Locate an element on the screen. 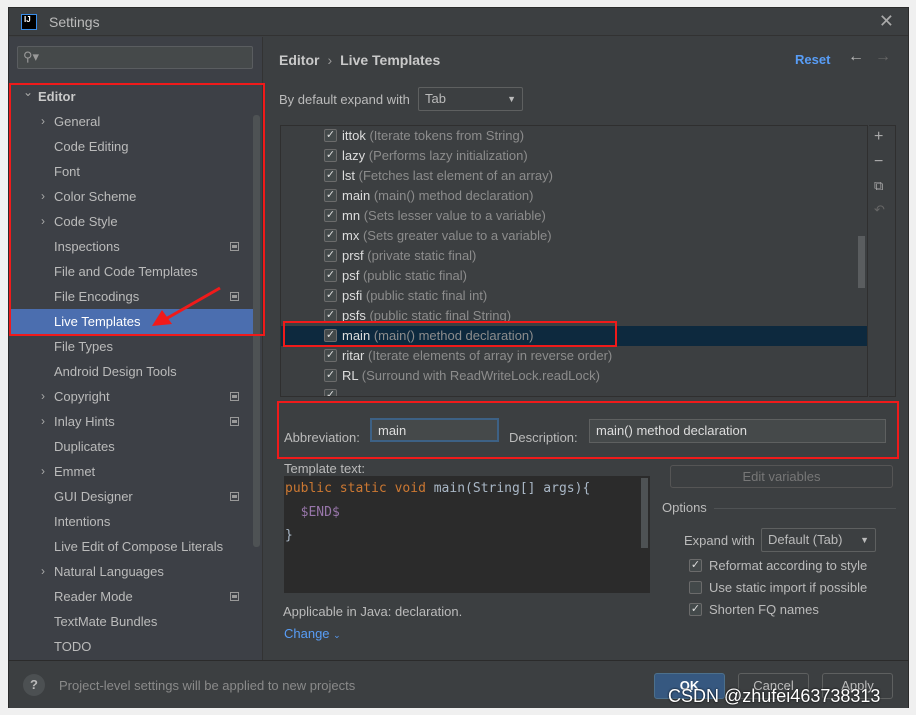 This screenshot has height=715, width=916. arrow-right-icon: → is located at coordinates (883, 57).